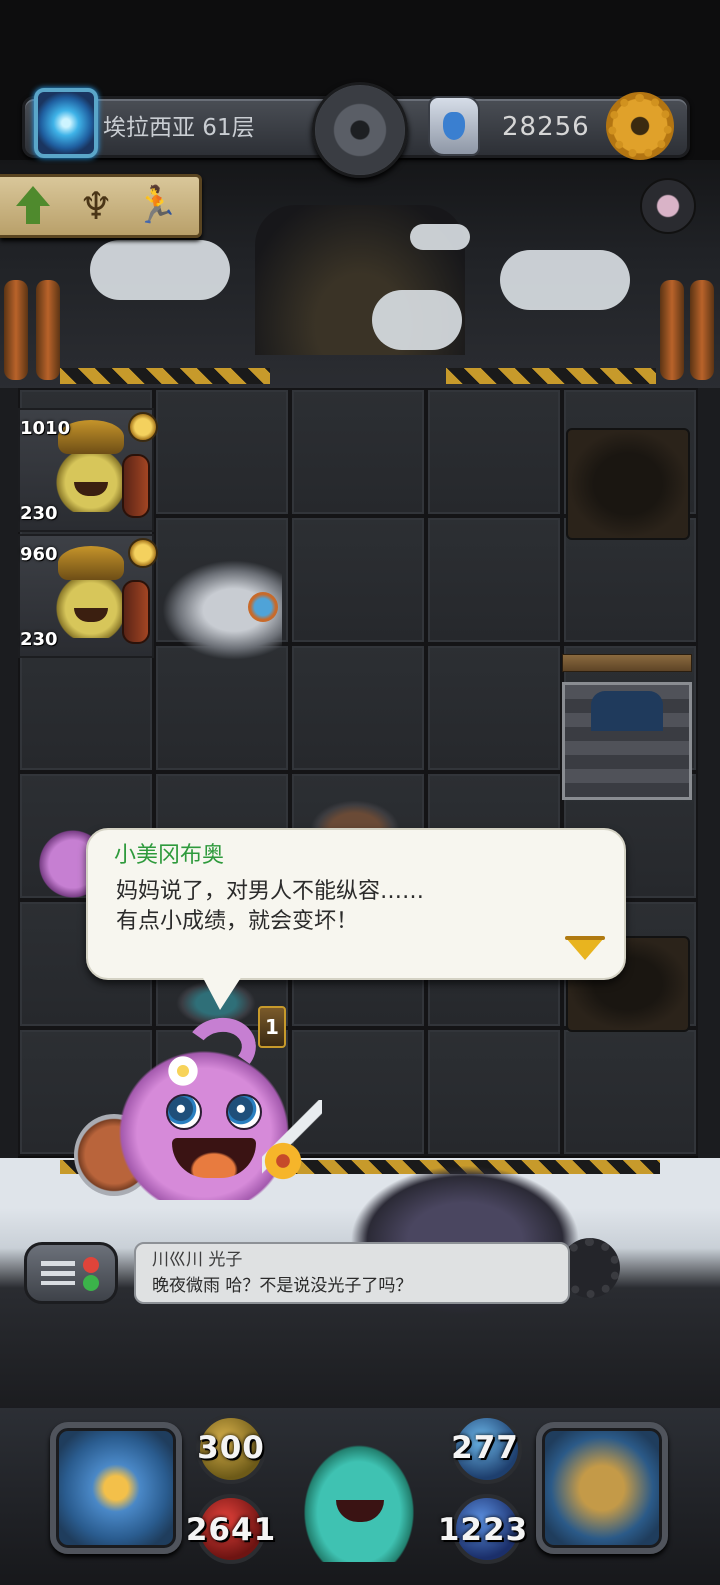  I want to click on cannon-machine-icon, so click(222, 610).